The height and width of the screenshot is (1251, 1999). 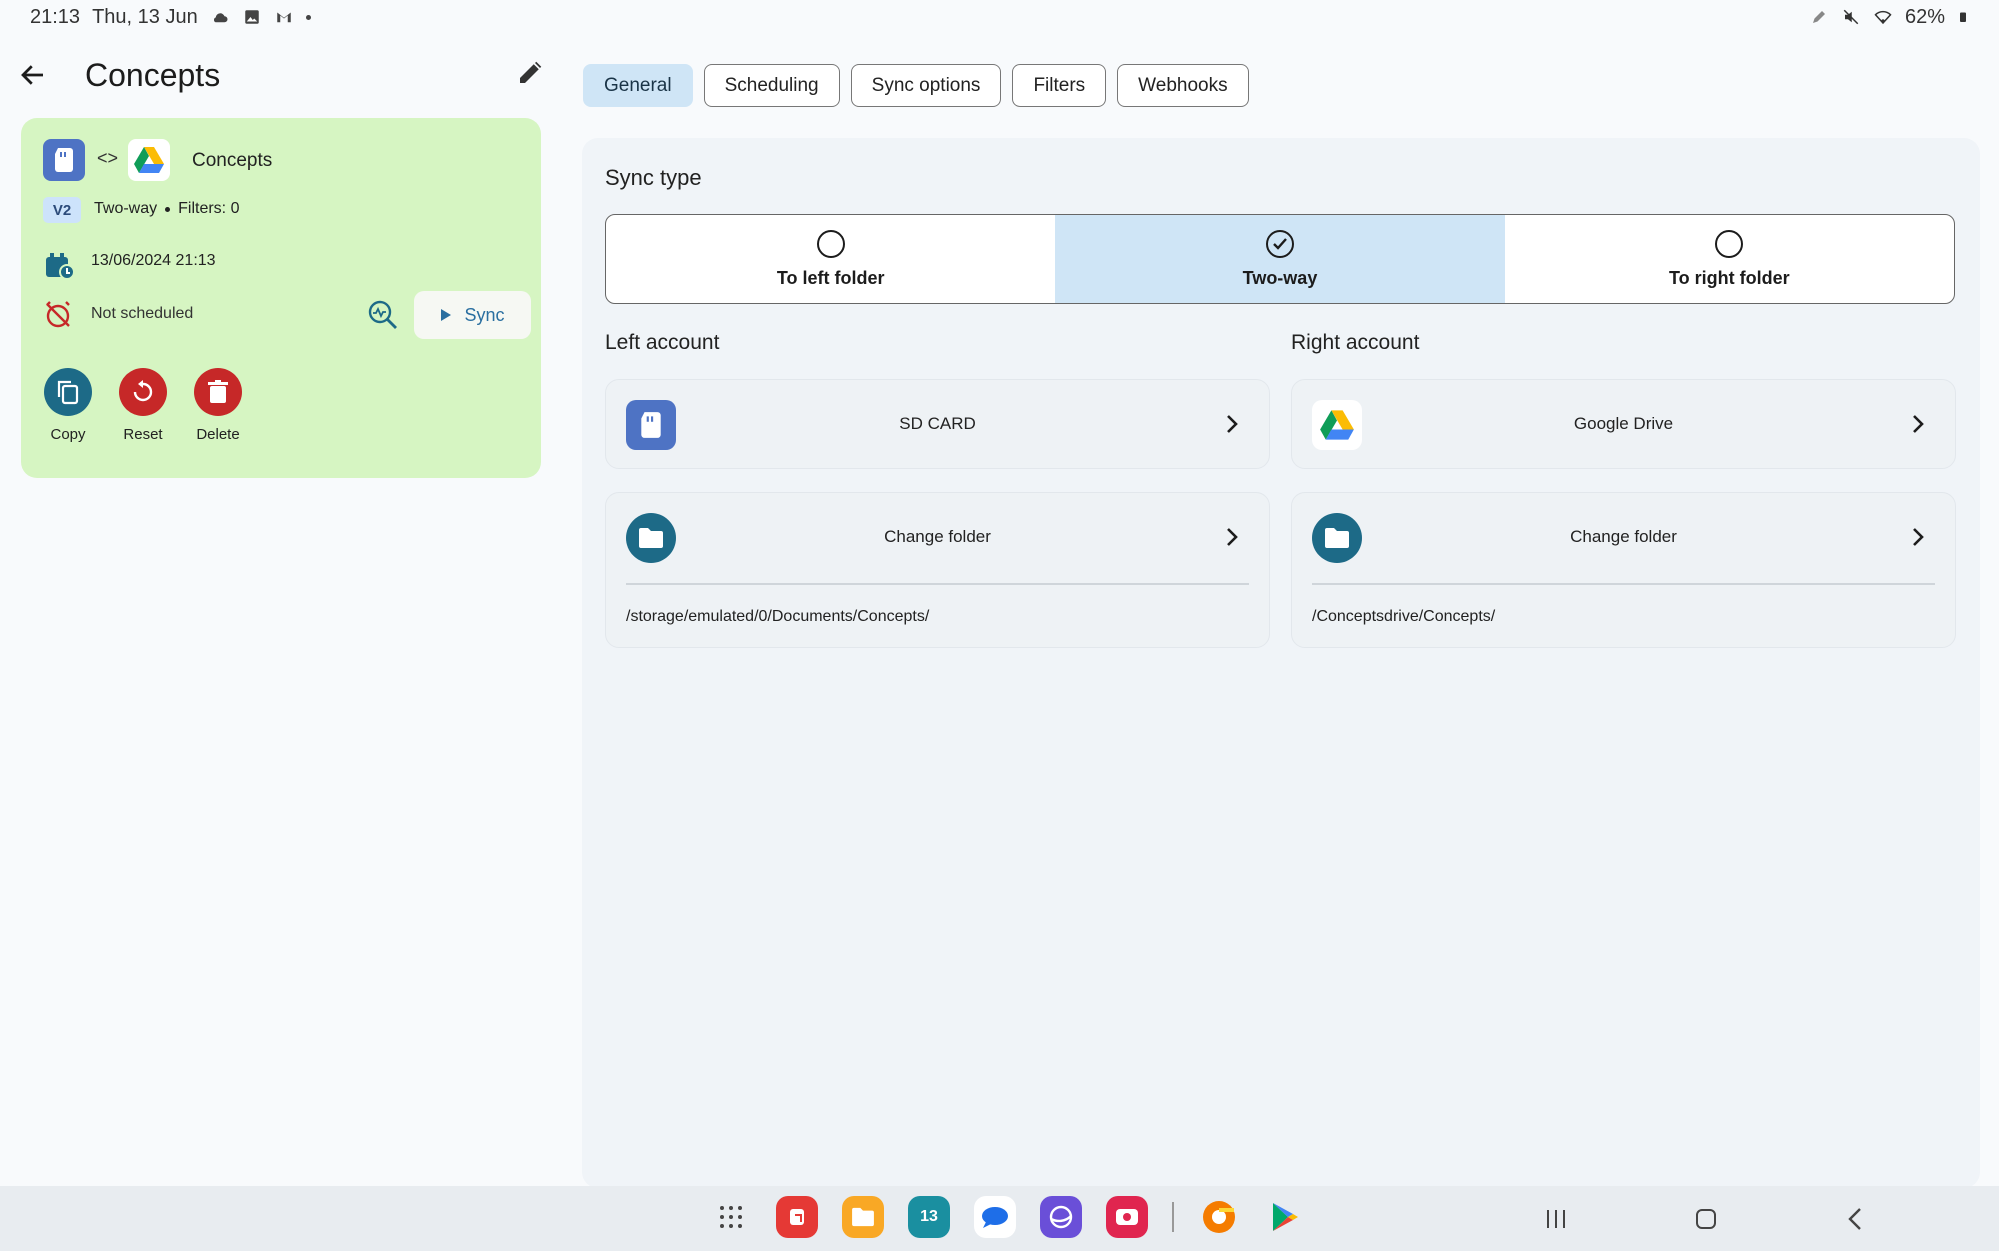 What do you see at coordinates (62, 210) in the screenshot?
I see `version-badge: V2` at bounding box center [62, 210].